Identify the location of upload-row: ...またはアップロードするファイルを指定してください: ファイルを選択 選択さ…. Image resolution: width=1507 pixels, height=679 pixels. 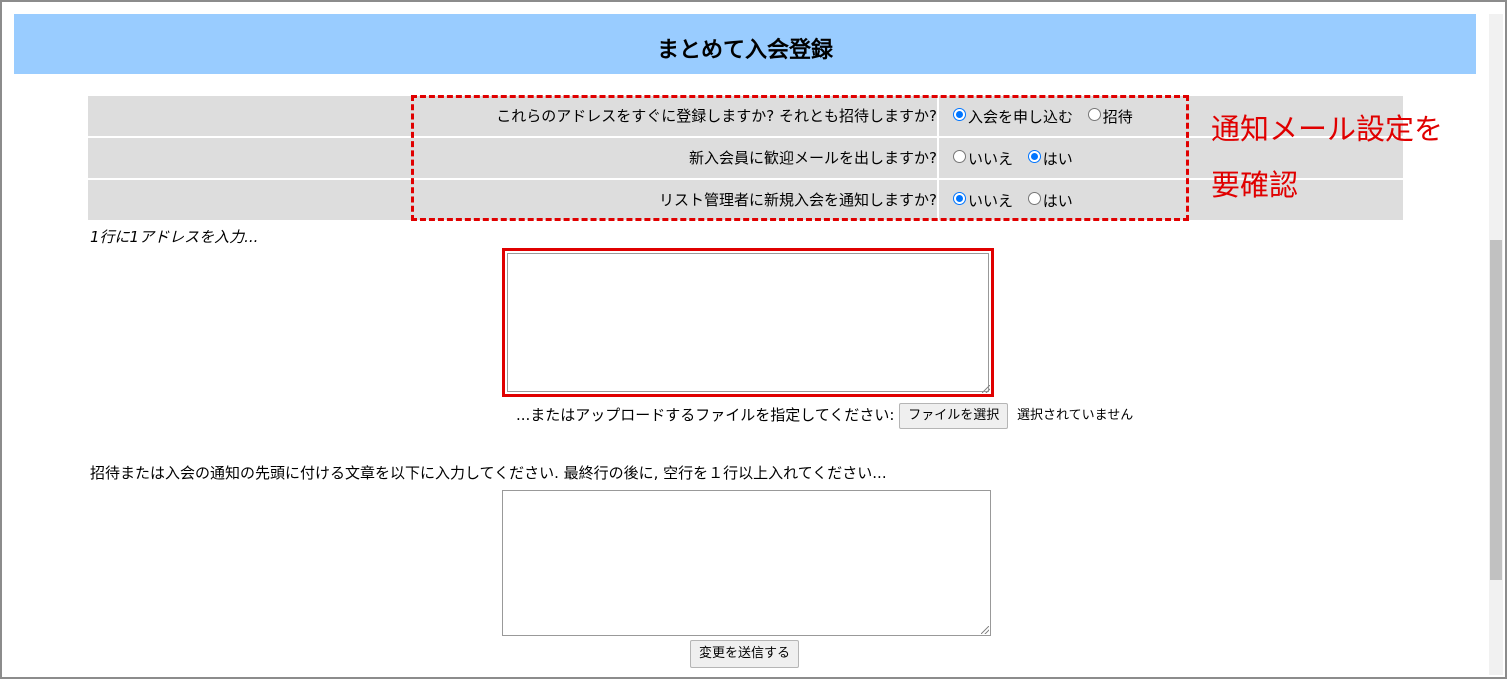
(825, 415).